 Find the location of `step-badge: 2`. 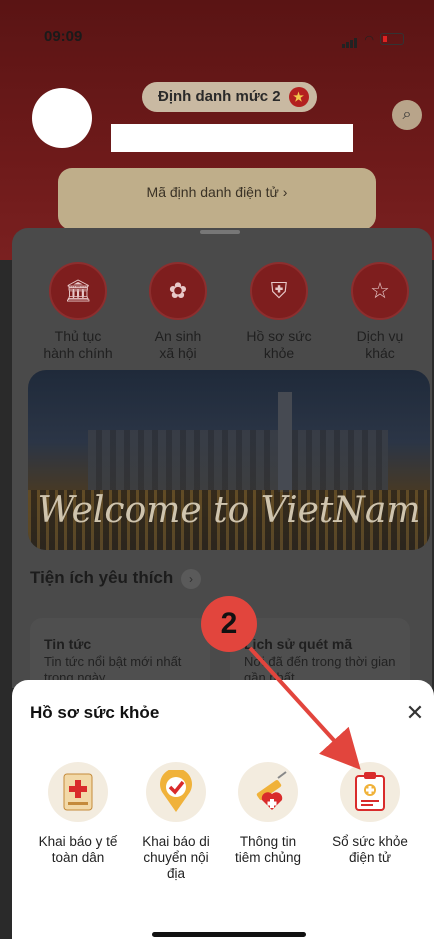

step-badge: 2 is located at coordinates (229, 624).